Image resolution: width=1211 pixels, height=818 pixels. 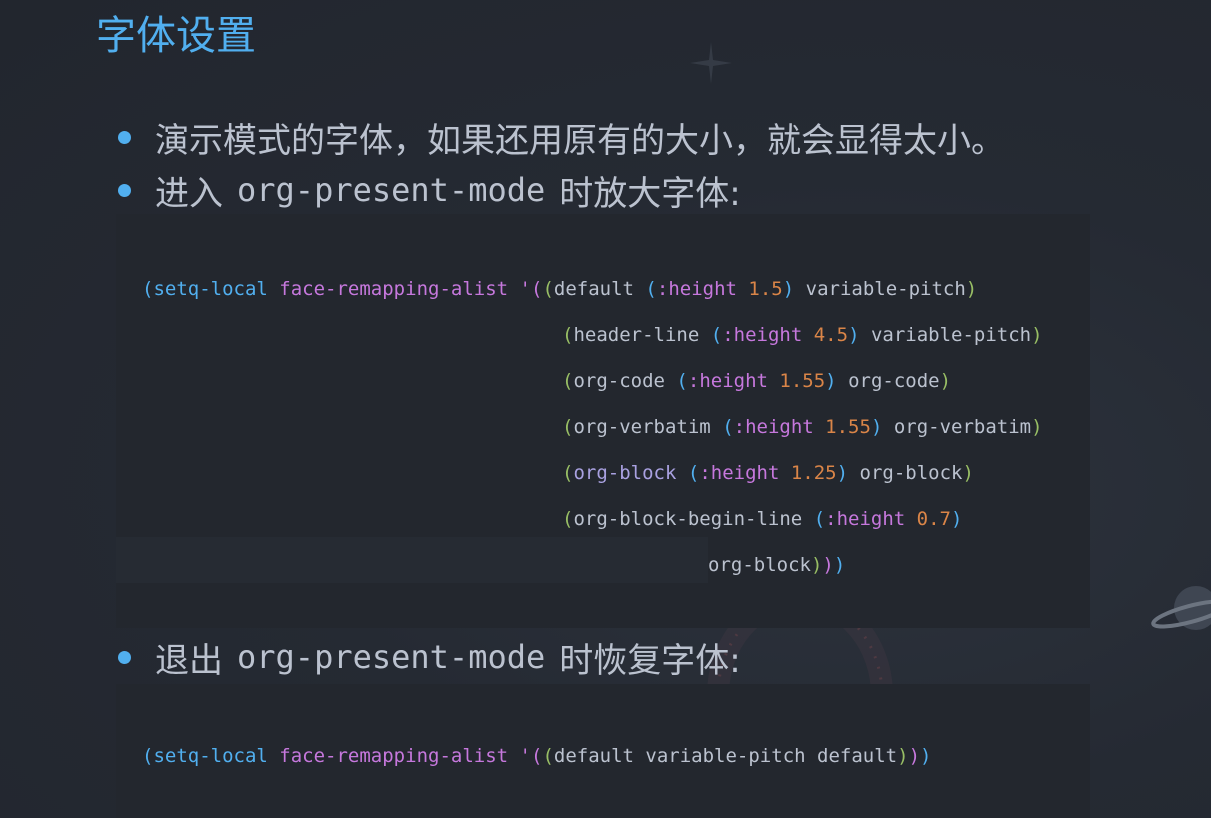 I want to click on code-shade, so click(x=412, y=560).